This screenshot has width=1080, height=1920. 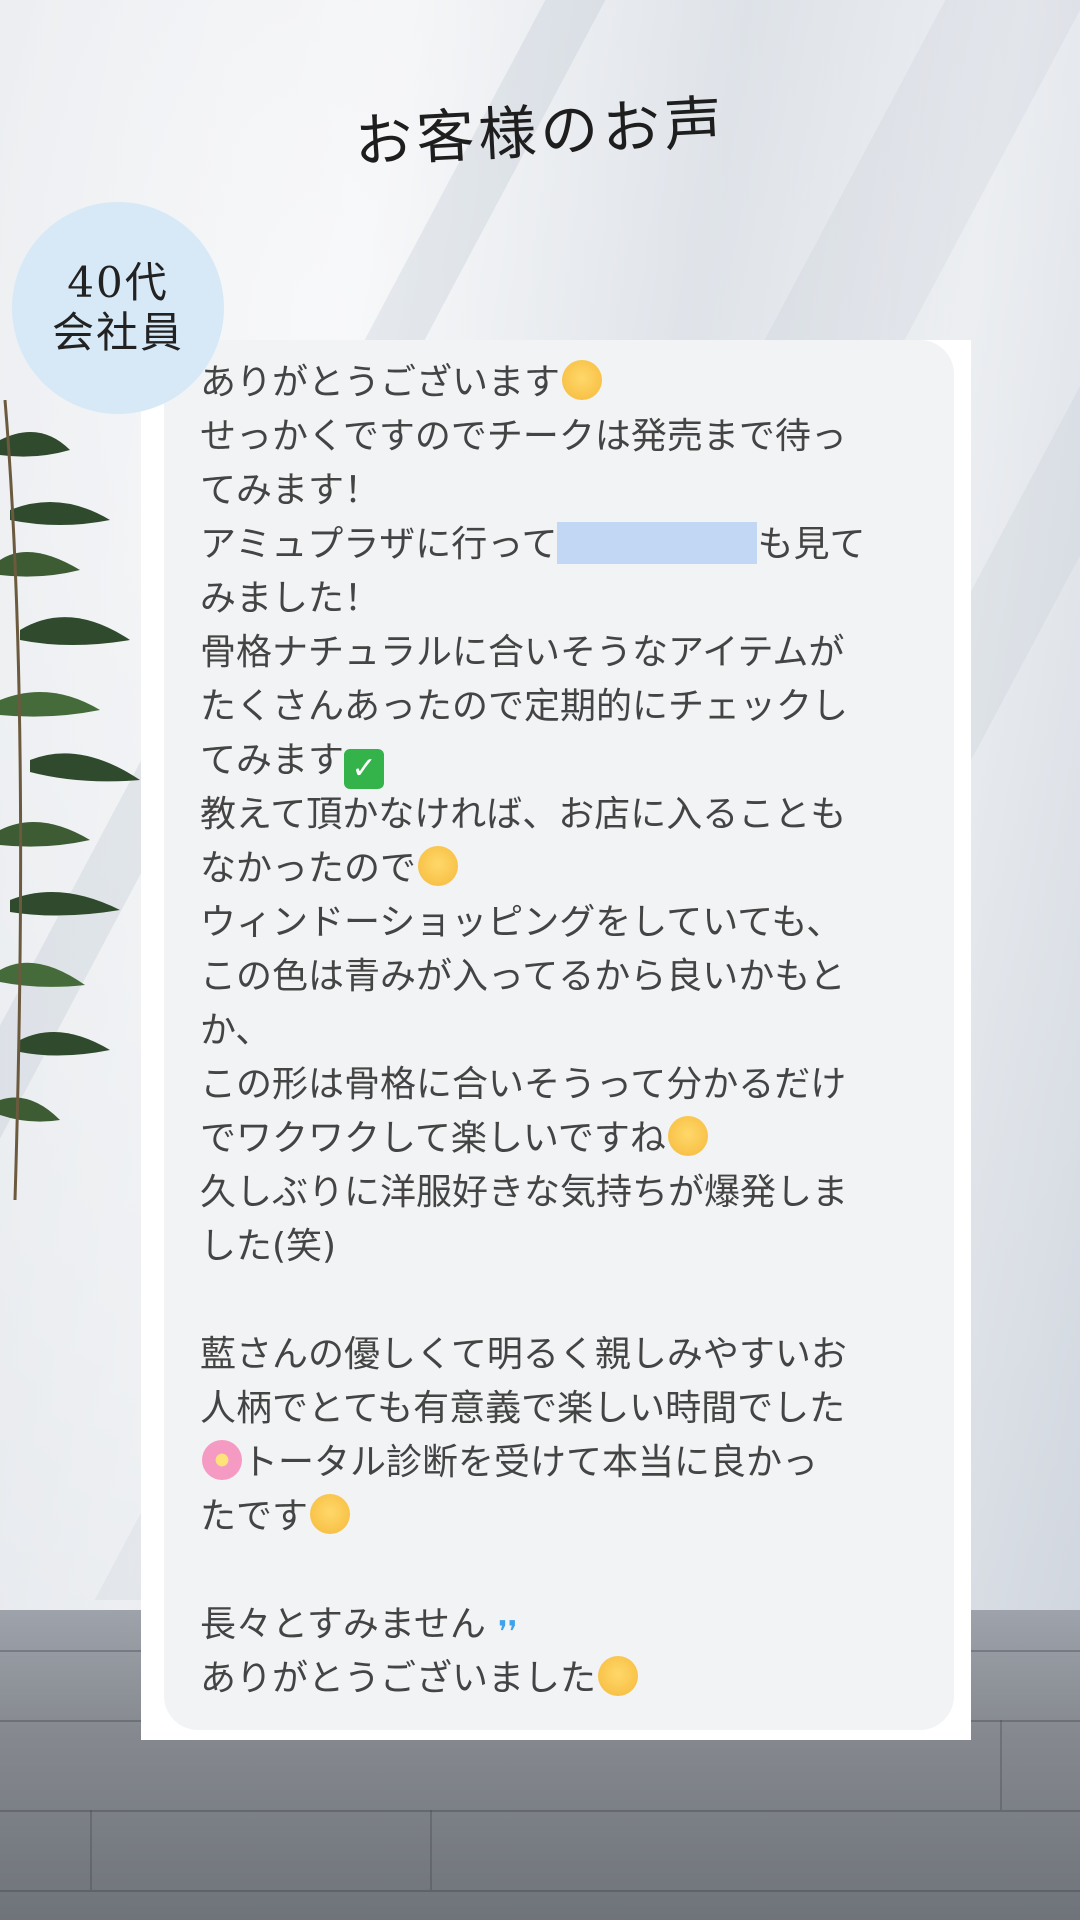 I want to click on message-line: みました！, so click(x=563, y=599).